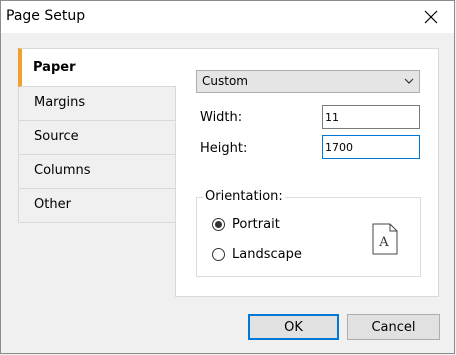 The width and height of the screenshot is (456, 355). I want to click on page-orientation-icon: A, so click(385, 239).